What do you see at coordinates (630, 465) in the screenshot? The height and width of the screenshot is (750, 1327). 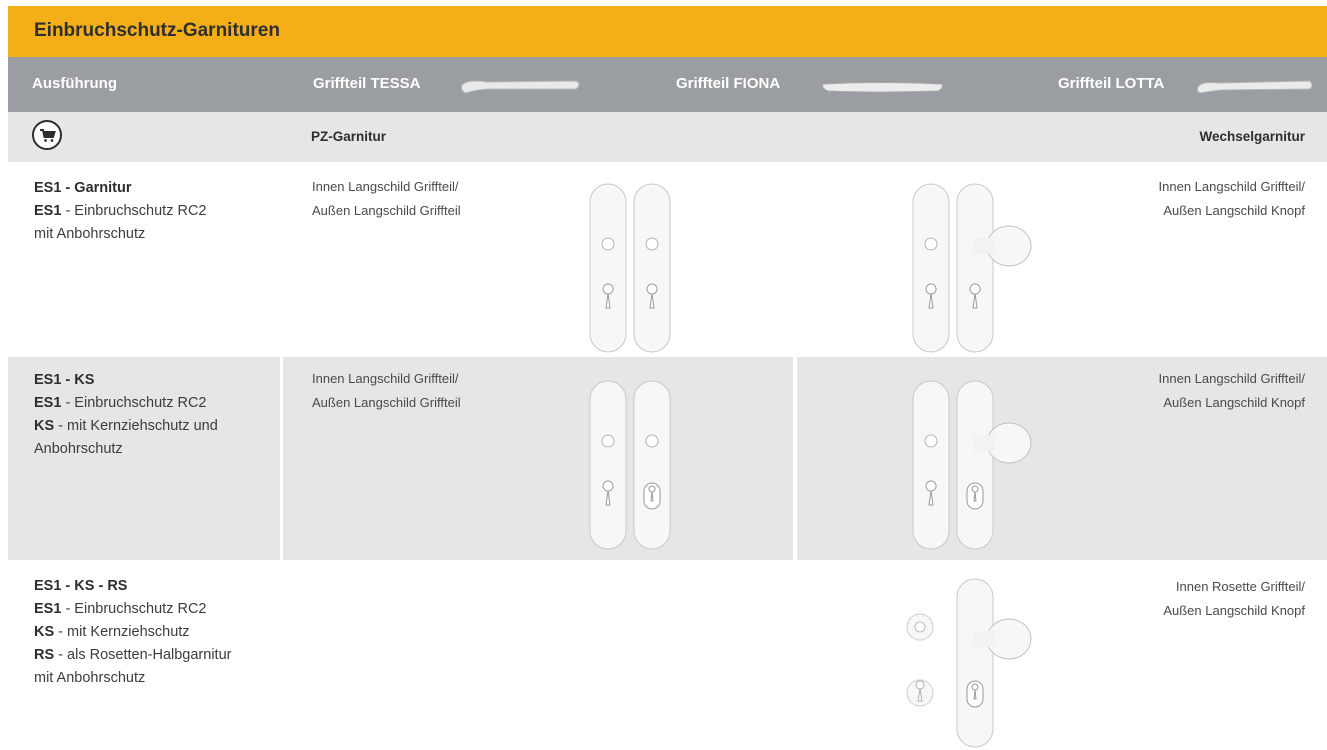 I see `pz-garnitur-ks-image` at bounding box center [630, 465].